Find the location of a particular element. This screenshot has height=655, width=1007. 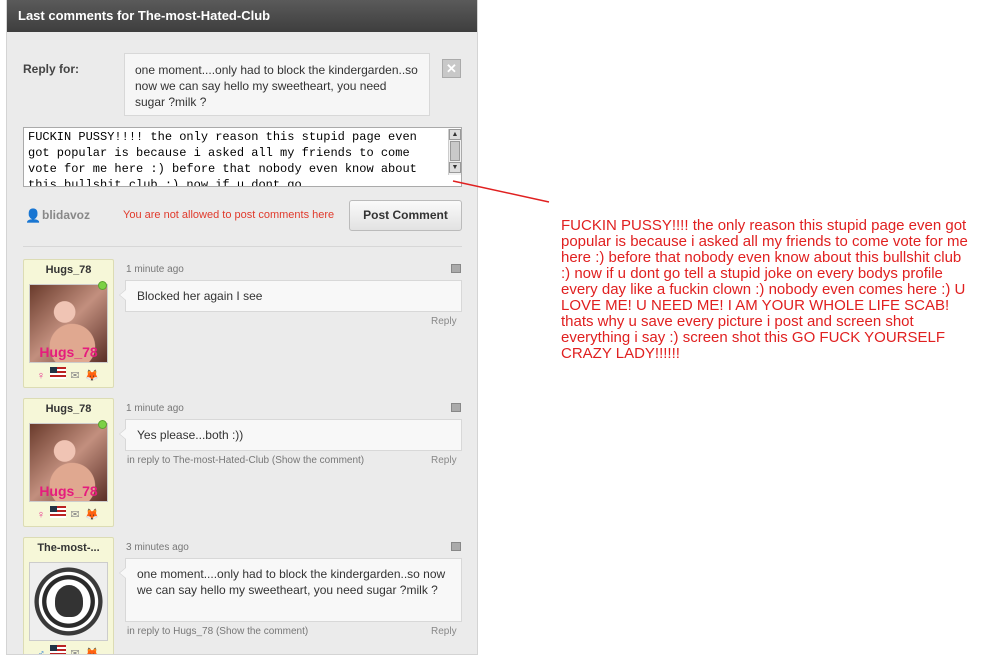

current-username: blidavoz is located at coordinates (66, 215).